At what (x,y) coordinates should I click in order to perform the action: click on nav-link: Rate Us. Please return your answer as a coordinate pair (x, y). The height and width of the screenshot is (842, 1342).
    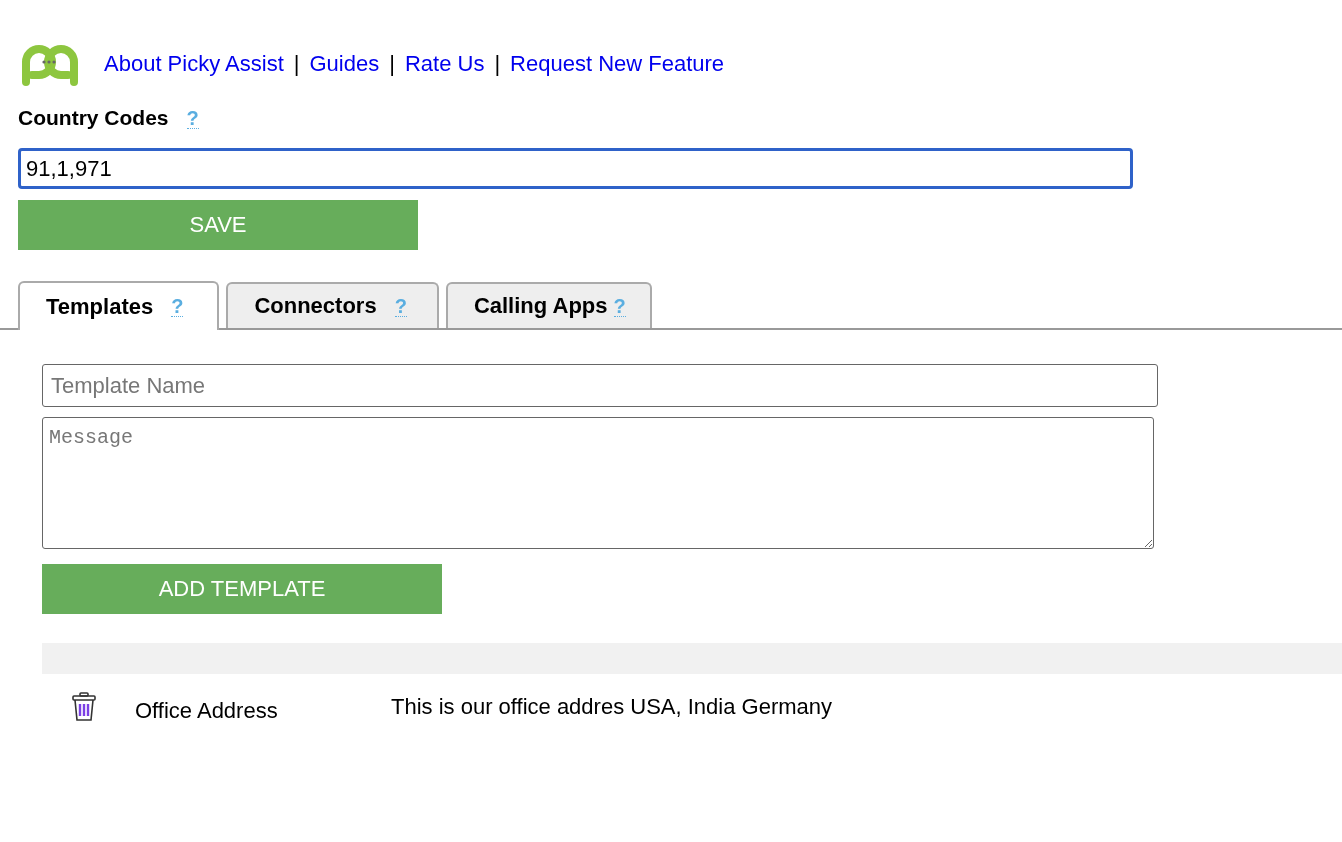
    Looking at the image, I should click on (444, 64).